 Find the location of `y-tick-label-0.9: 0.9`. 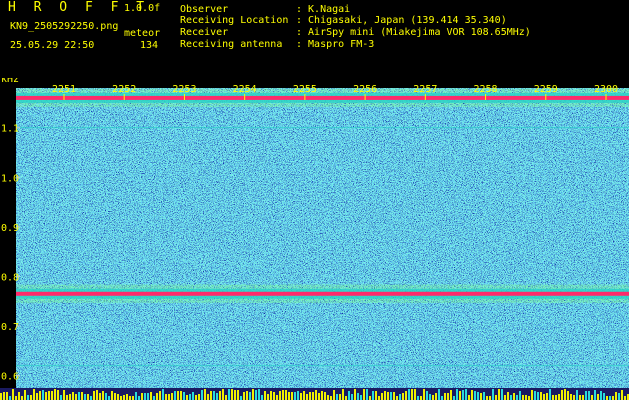

y-tick-label-0.9: 0.9 is located at coordinates (10, 228).